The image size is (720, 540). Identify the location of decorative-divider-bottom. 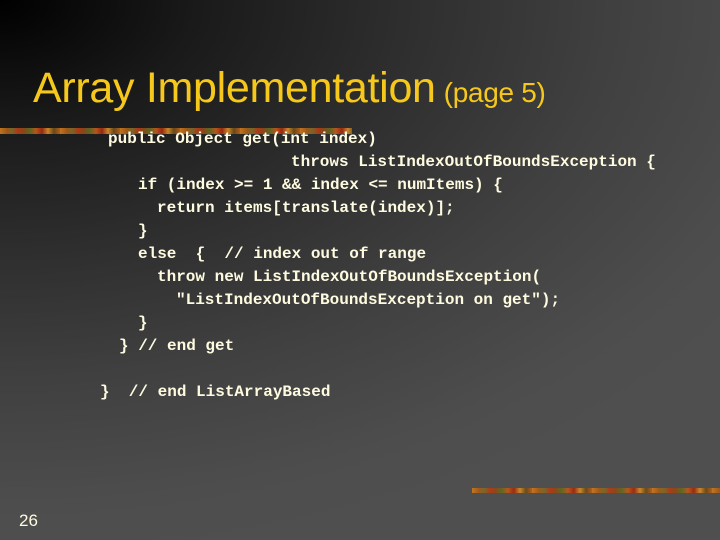
(596, 490).